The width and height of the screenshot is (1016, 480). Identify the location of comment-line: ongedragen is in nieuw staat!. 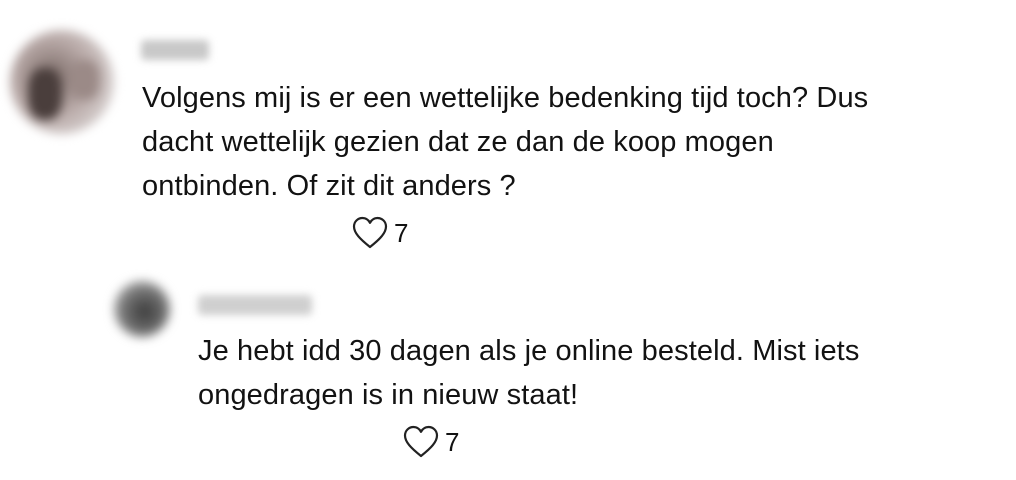
(388, 395).